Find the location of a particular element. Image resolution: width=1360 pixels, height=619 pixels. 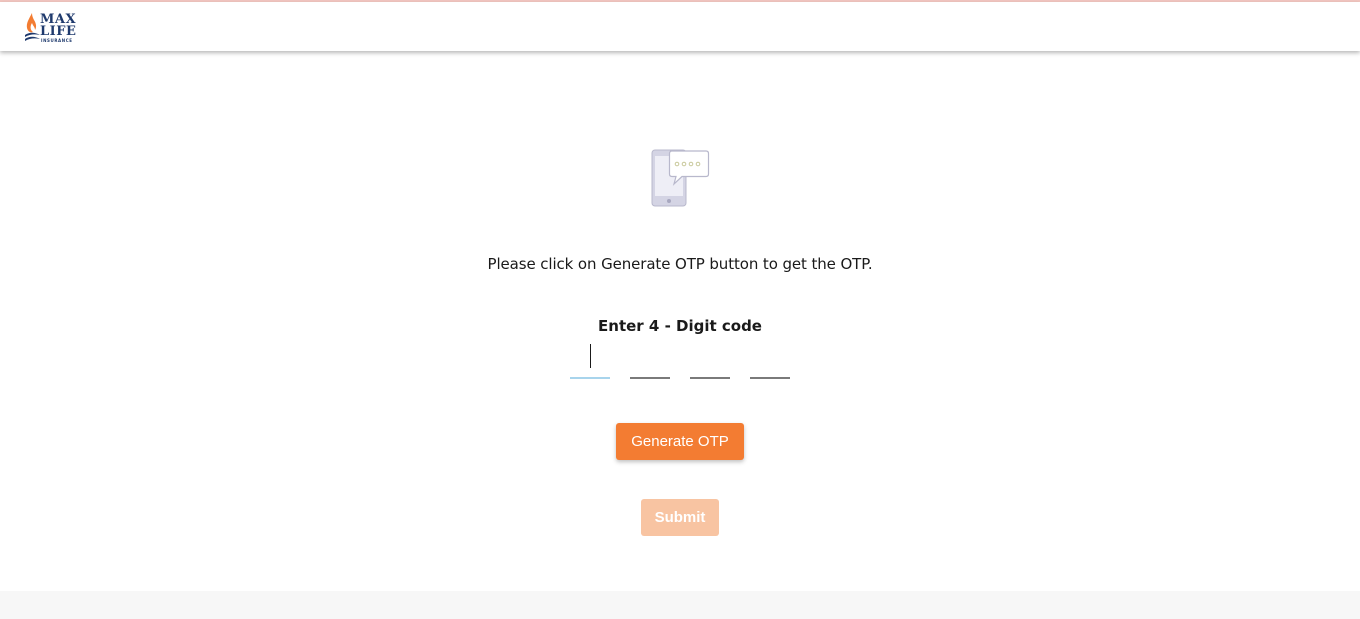

brand-logo: MAX LIFE INSURANCE is located at coordinates (51, 28).